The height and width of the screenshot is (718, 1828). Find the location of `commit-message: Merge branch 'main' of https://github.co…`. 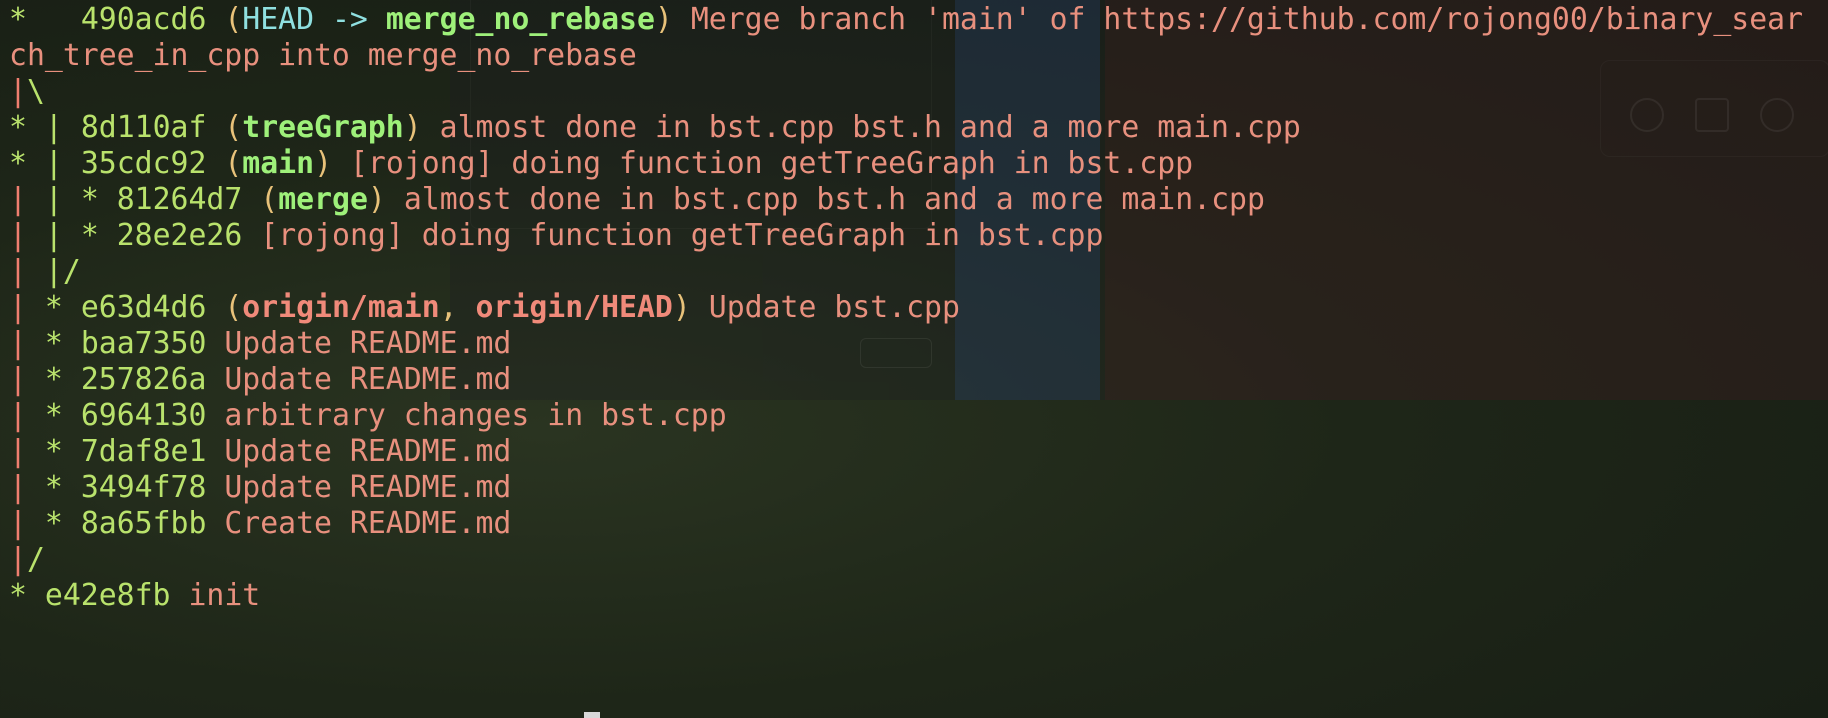

commit-message: Merge branch 'main' of https://github.co… is located at coordinates (1247, 19).